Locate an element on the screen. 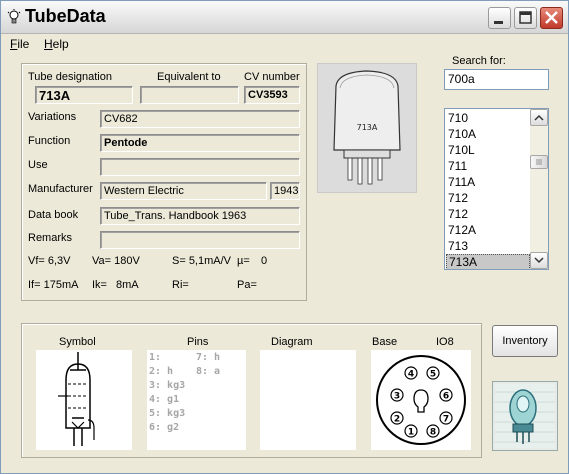 The image size is (569, 474). window-title: TubeData is located at coordinates (65, 16).